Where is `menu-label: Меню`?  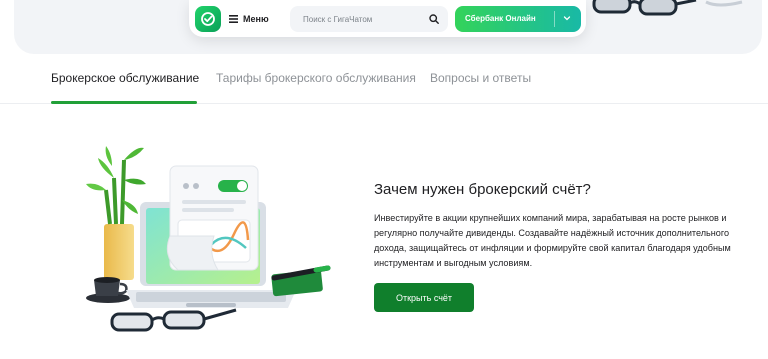
menu-label: Меню is located at coordinates (256, 19).